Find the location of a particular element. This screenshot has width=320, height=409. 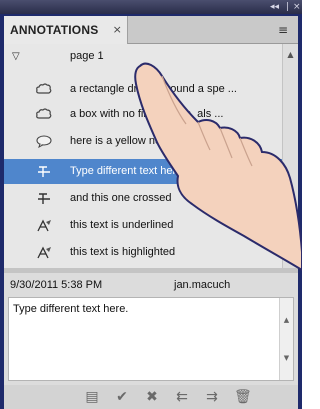

close-icon: × is located at coordinates (297, 7).